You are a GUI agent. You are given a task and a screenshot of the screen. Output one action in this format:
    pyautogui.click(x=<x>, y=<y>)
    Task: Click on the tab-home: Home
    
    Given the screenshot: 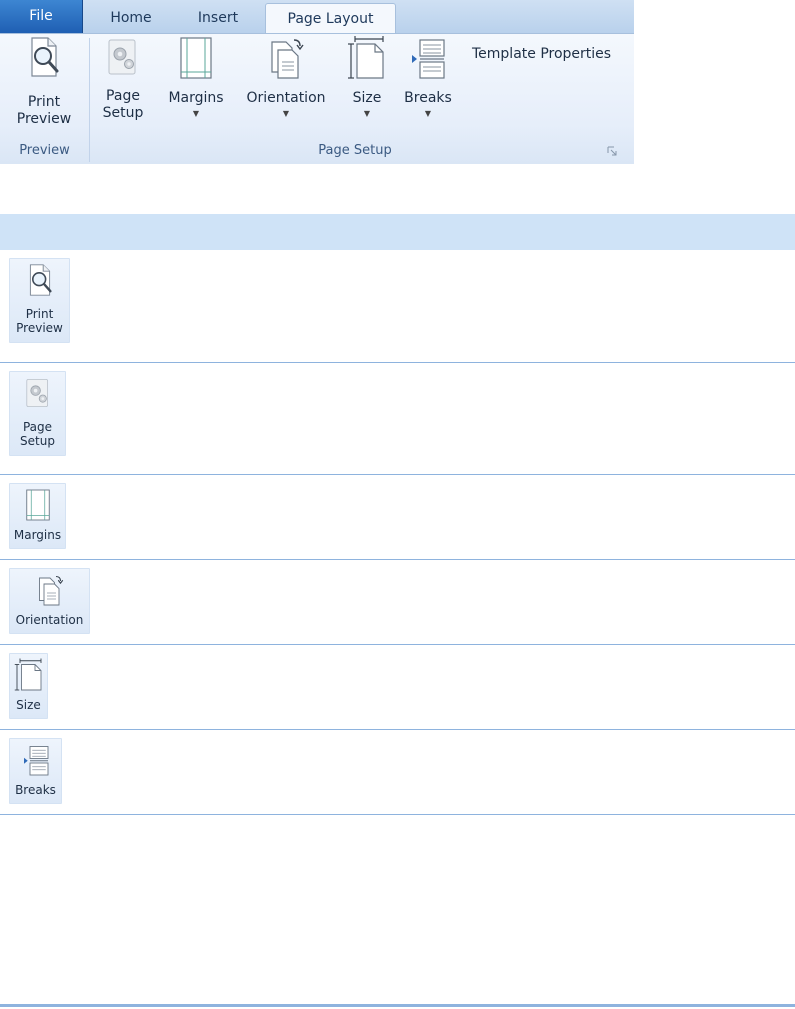 What is the action you would take?
    pyautogui.click(x=131, y=18)
    